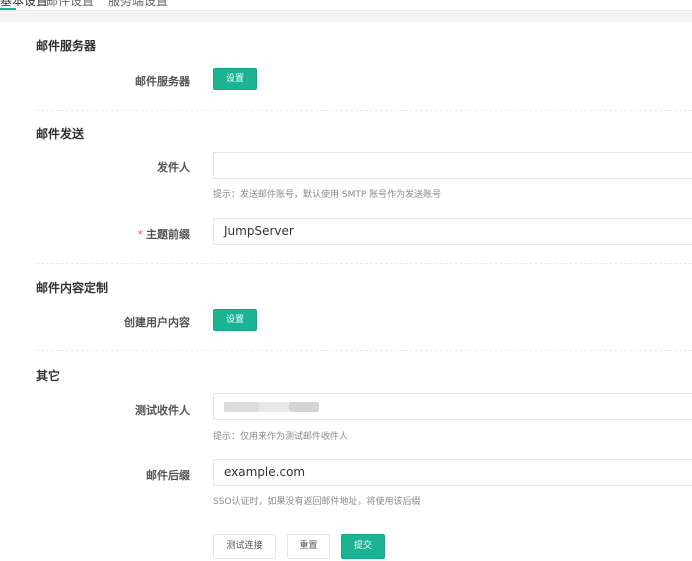  What do you see at coordinates (138, 4) in the screenshot?
I see `tab-server: 服务端设置` at bounding box center [138, 4].